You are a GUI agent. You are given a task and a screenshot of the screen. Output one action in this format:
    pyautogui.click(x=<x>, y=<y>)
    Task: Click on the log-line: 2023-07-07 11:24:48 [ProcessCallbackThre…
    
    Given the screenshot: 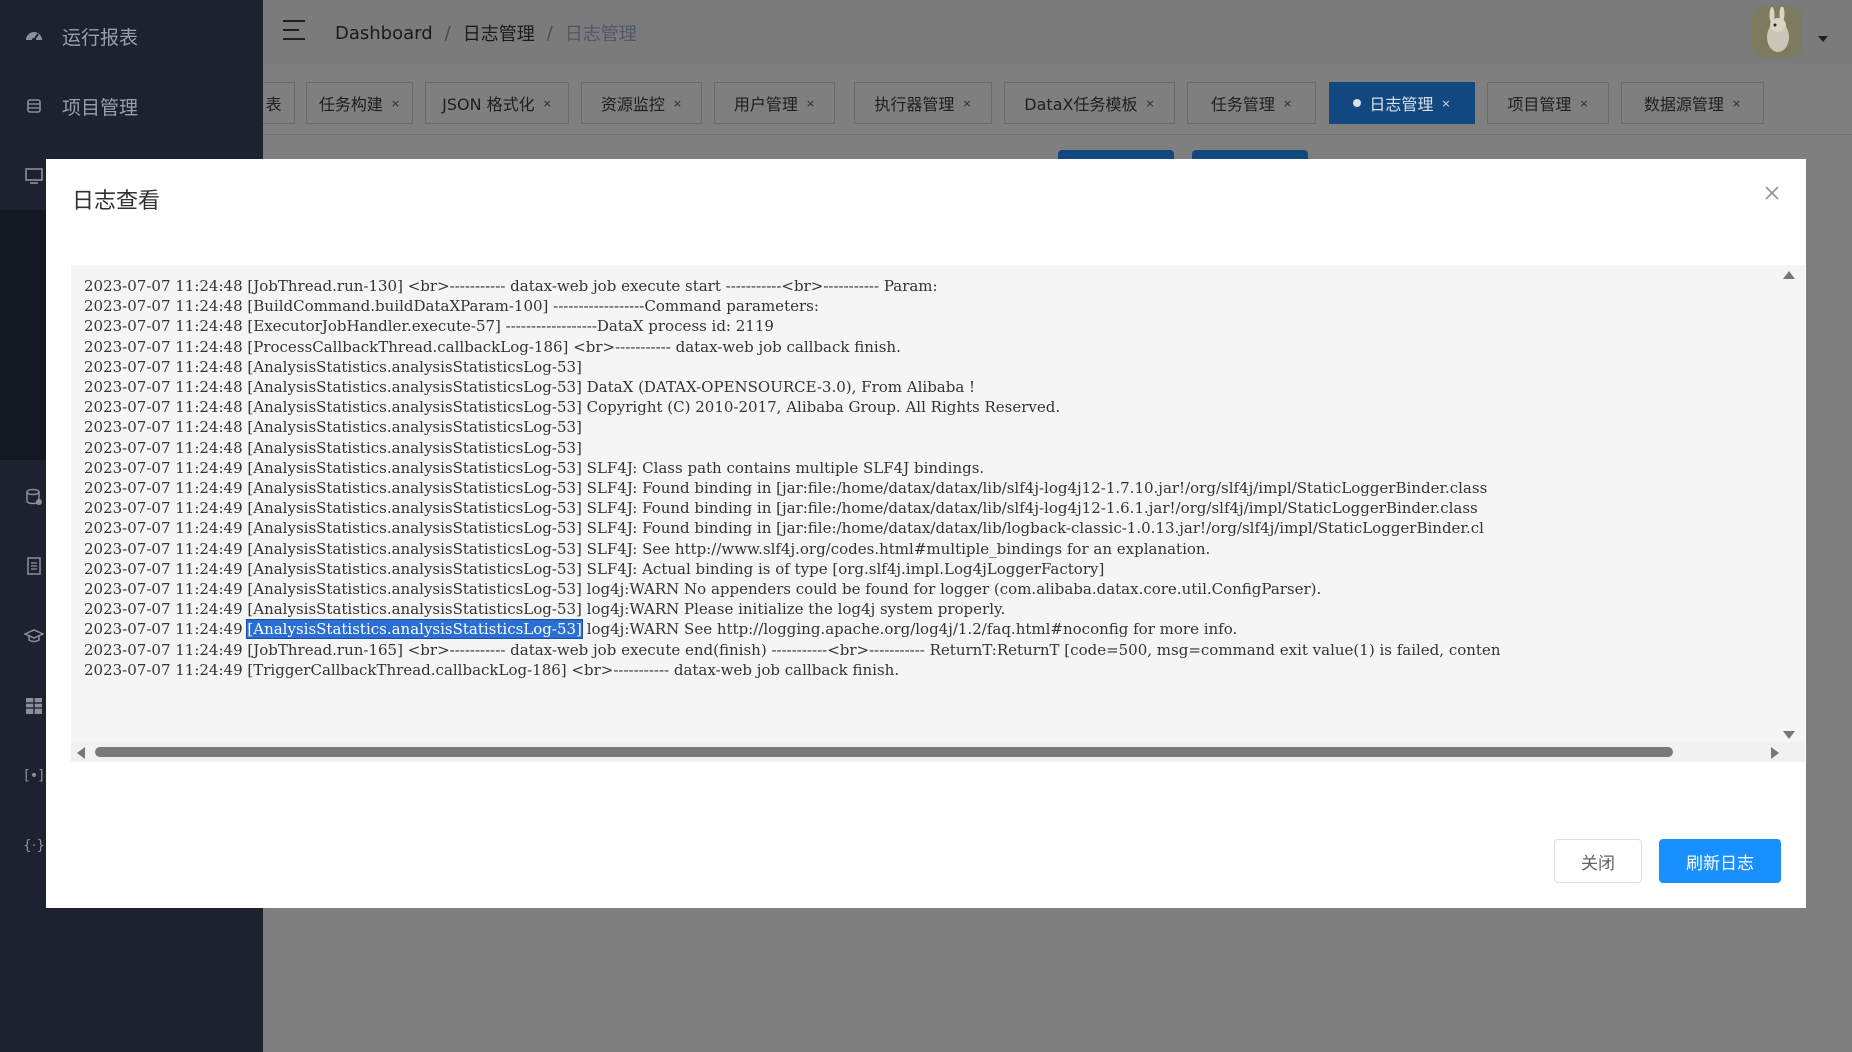 What is the action you would take?
    pyautogui.click(x=492, y=346)
    